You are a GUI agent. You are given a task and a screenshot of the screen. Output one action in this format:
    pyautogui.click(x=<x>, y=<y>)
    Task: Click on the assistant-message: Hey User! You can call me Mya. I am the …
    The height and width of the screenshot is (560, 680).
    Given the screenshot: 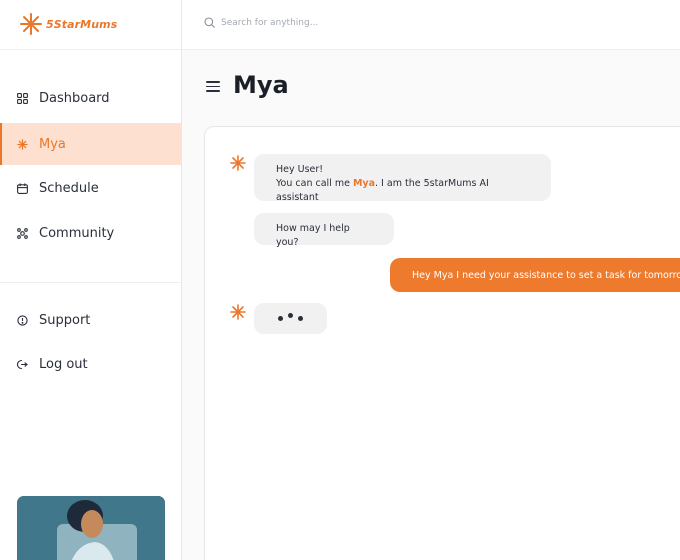 What is the action you would take?
    pyautogui.click(x=402, y=178)
    